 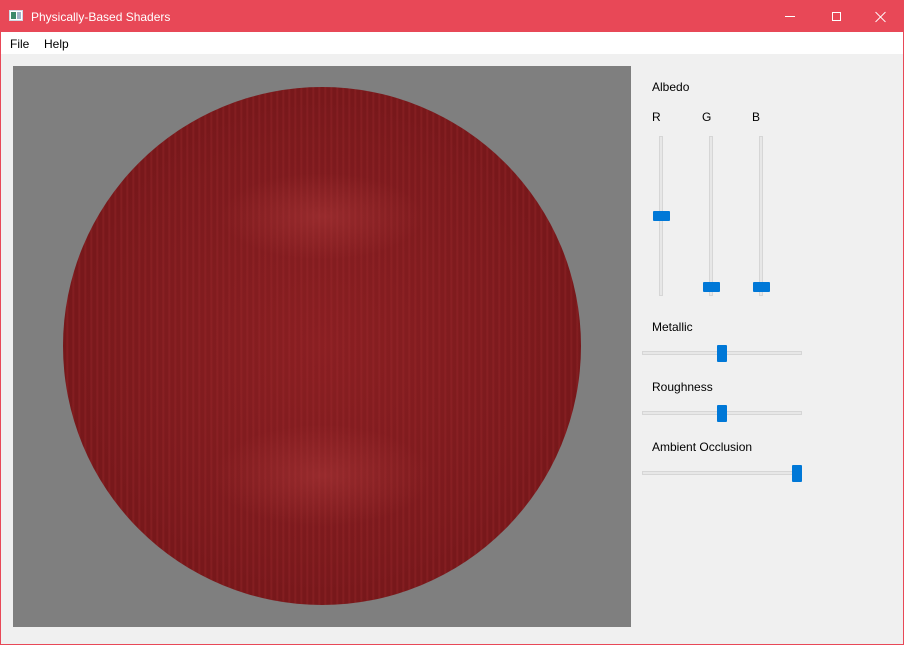 What do you see at coordinates (671, 87) in the screenshot?
I see `albedo-label: Albedo` at bounding box center [671, 87].